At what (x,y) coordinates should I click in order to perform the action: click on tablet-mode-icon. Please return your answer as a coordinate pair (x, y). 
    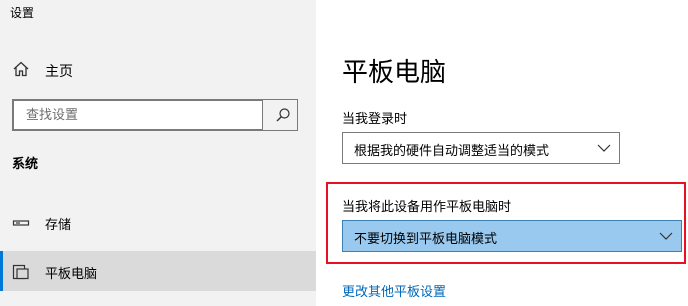
    Looking at the image, I should click on (20, 272).